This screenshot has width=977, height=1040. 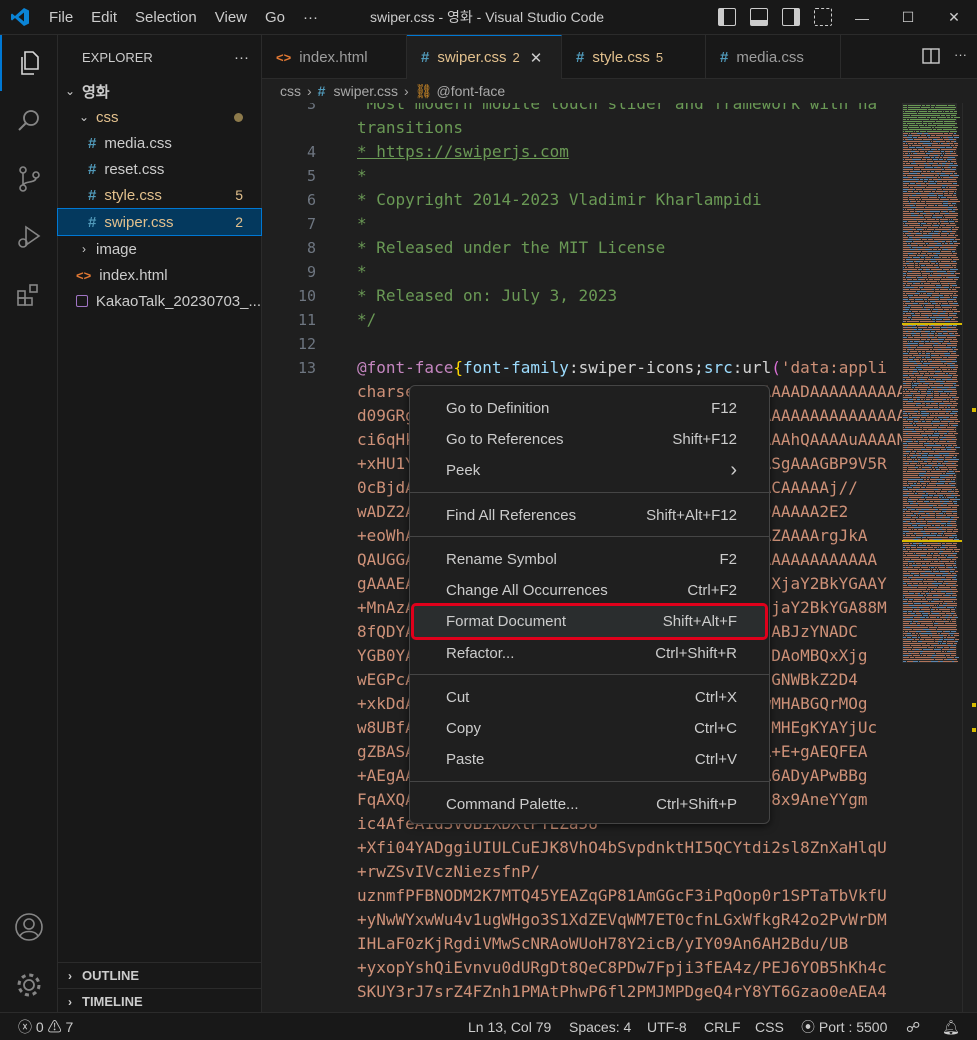 I want to click on run-debug-icon, so click(x=29, y=237).